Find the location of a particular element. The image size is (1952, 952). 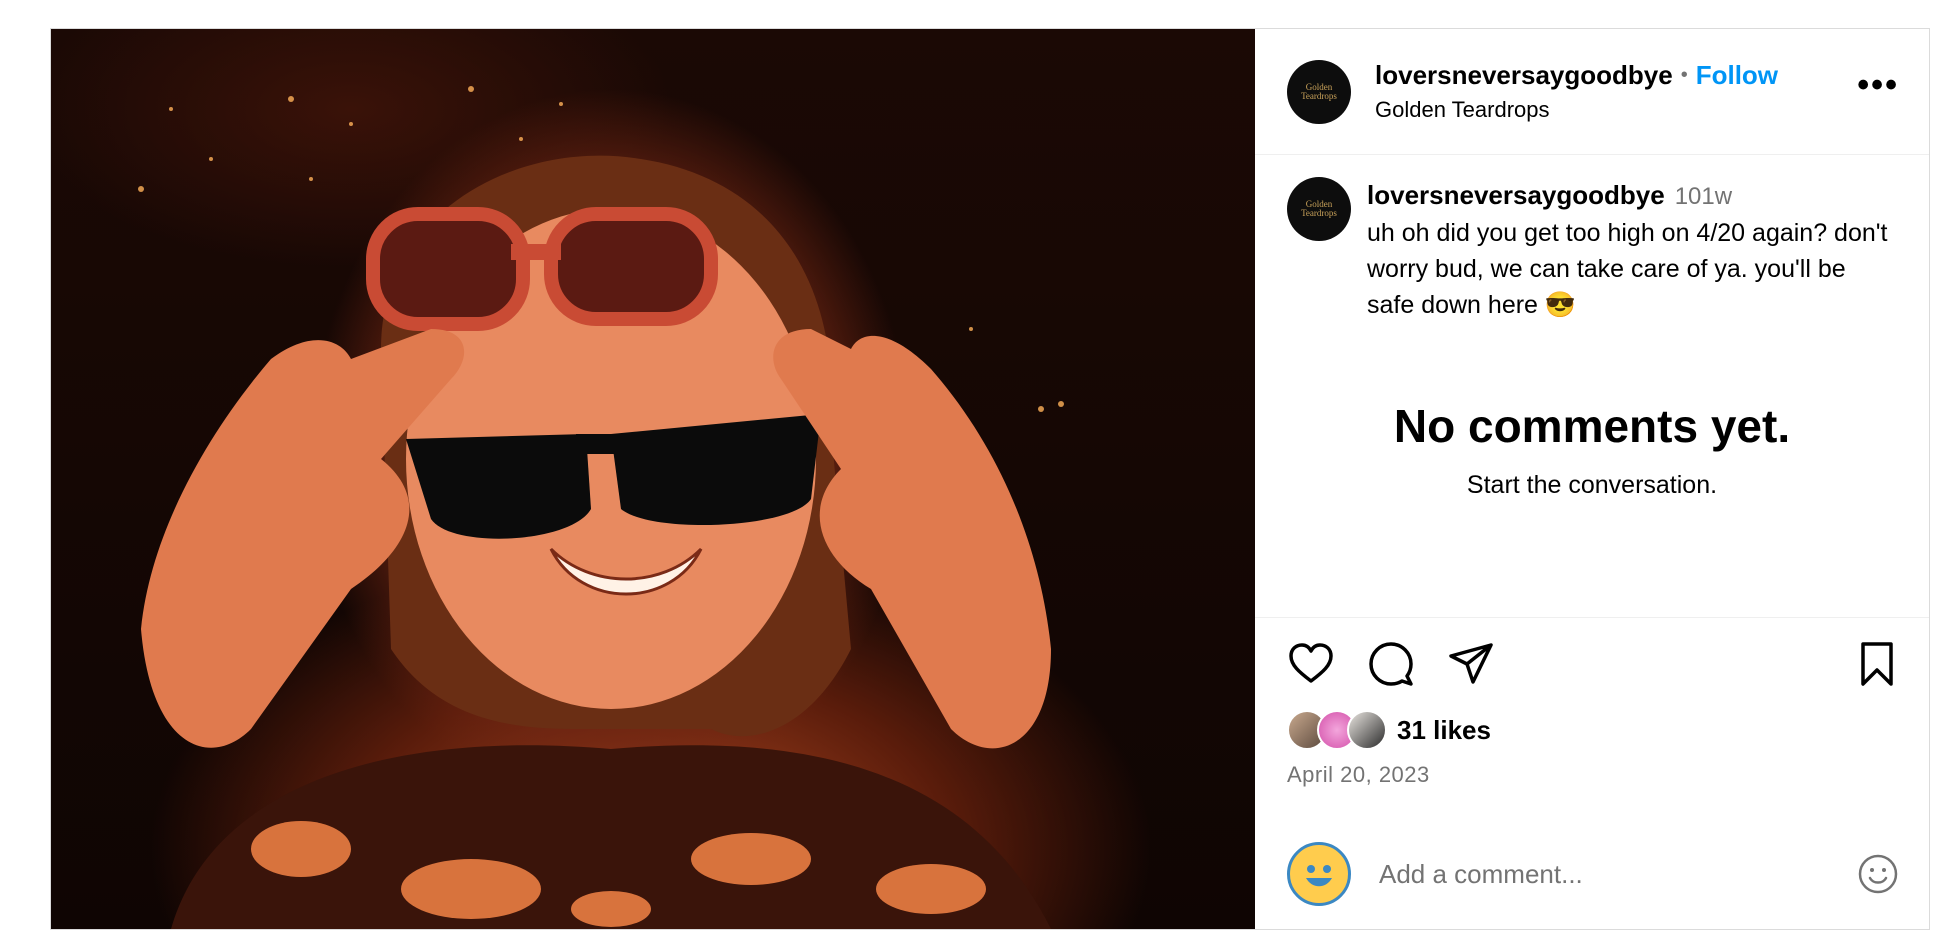

location-label: Golden Teardrops is located at coordinates (1616, 110).